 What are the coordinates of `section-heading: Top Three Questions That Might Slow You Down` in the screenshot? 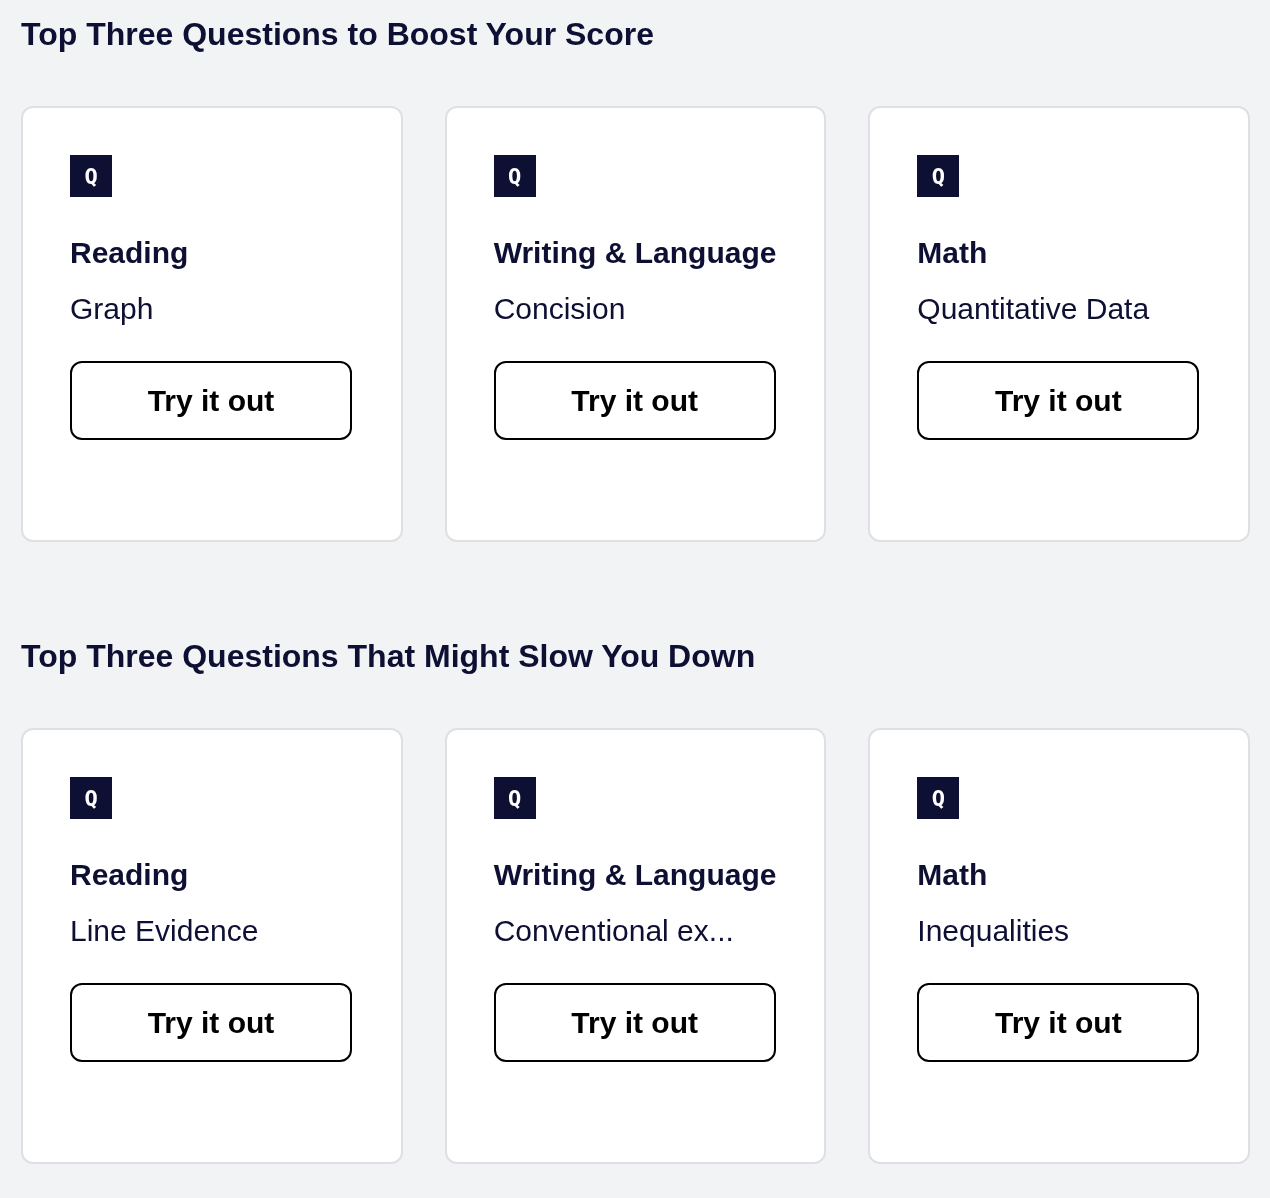 It's located at (389, 656).